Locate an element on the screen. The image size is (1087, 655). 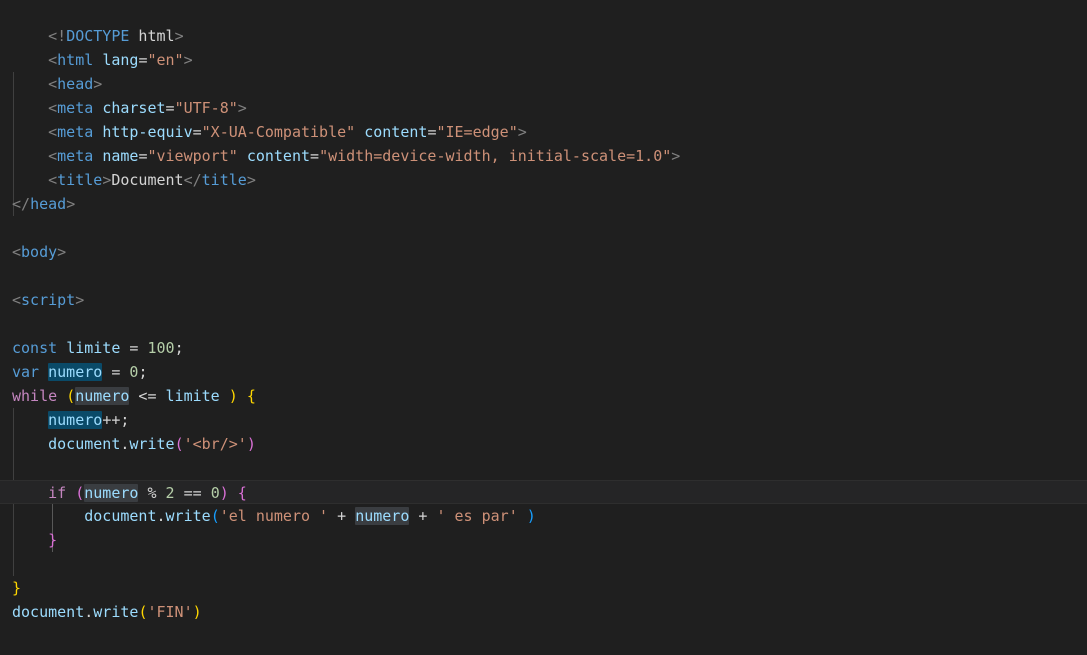
code-line: document.write('<br/>') is located at coordinates (543, 444).